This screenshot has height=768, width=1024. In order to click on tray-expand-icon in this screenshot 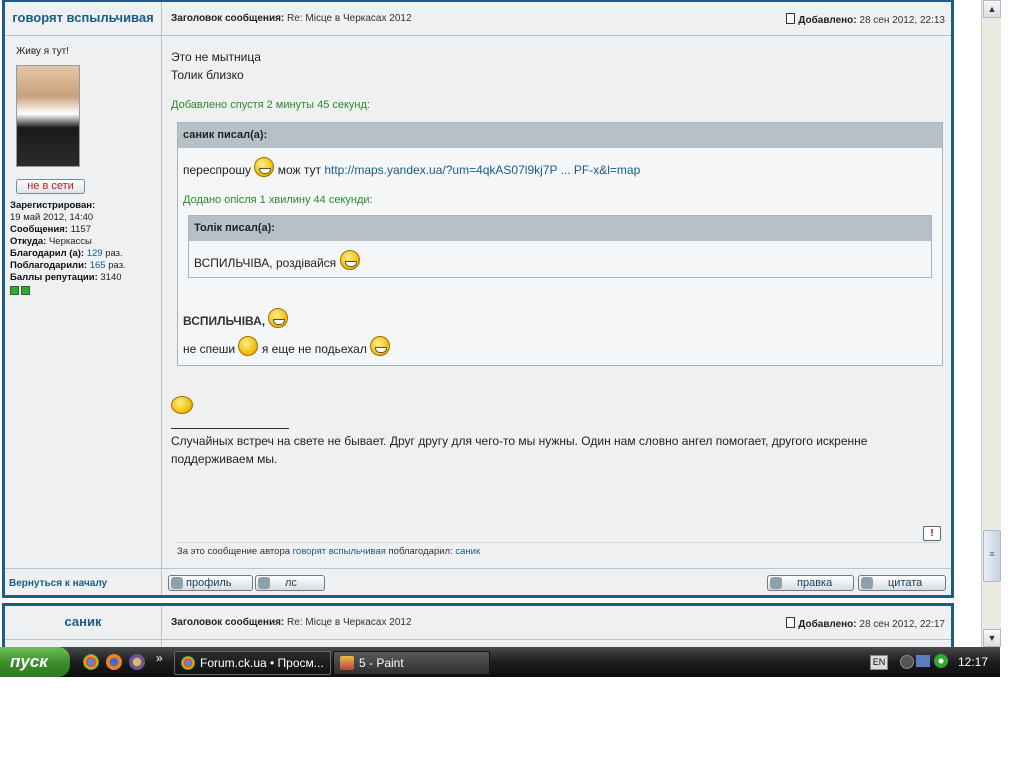, I will do `click(907, 662)`.